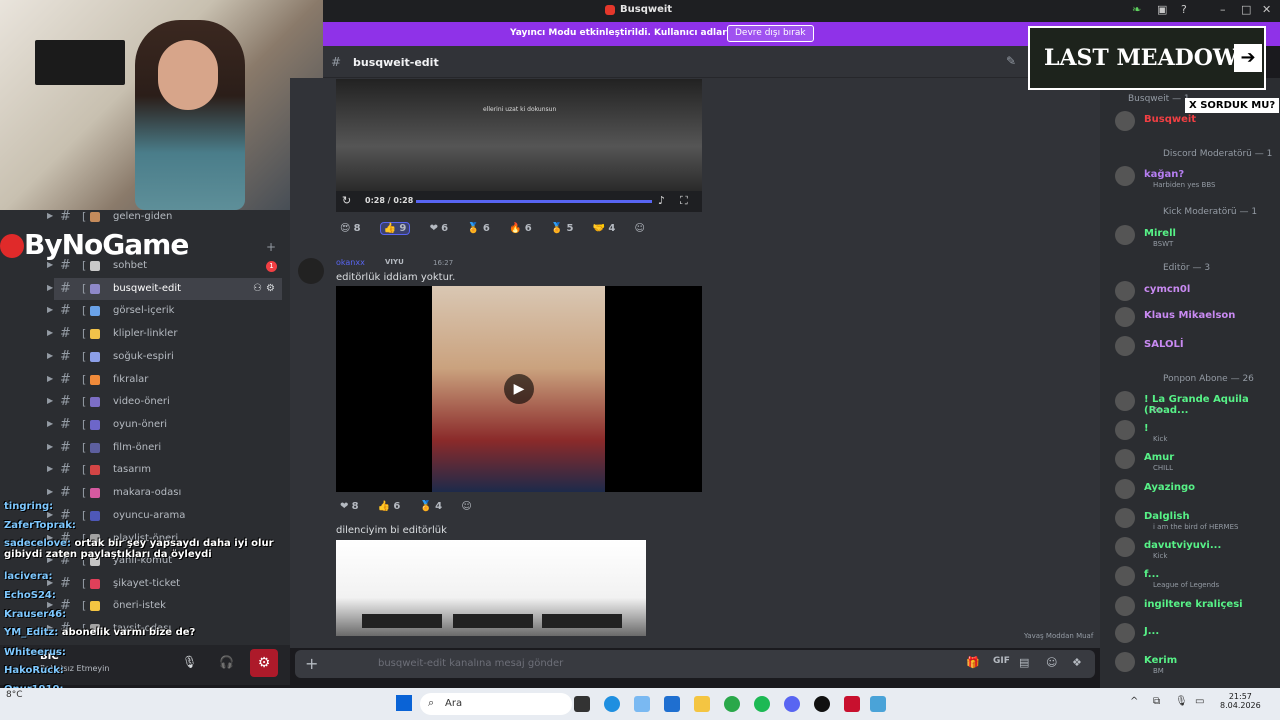  What do you see at coordinates (1223, 9) in the screenshot?
I see `minimize-button: –` at bounding box center [1223, 9].